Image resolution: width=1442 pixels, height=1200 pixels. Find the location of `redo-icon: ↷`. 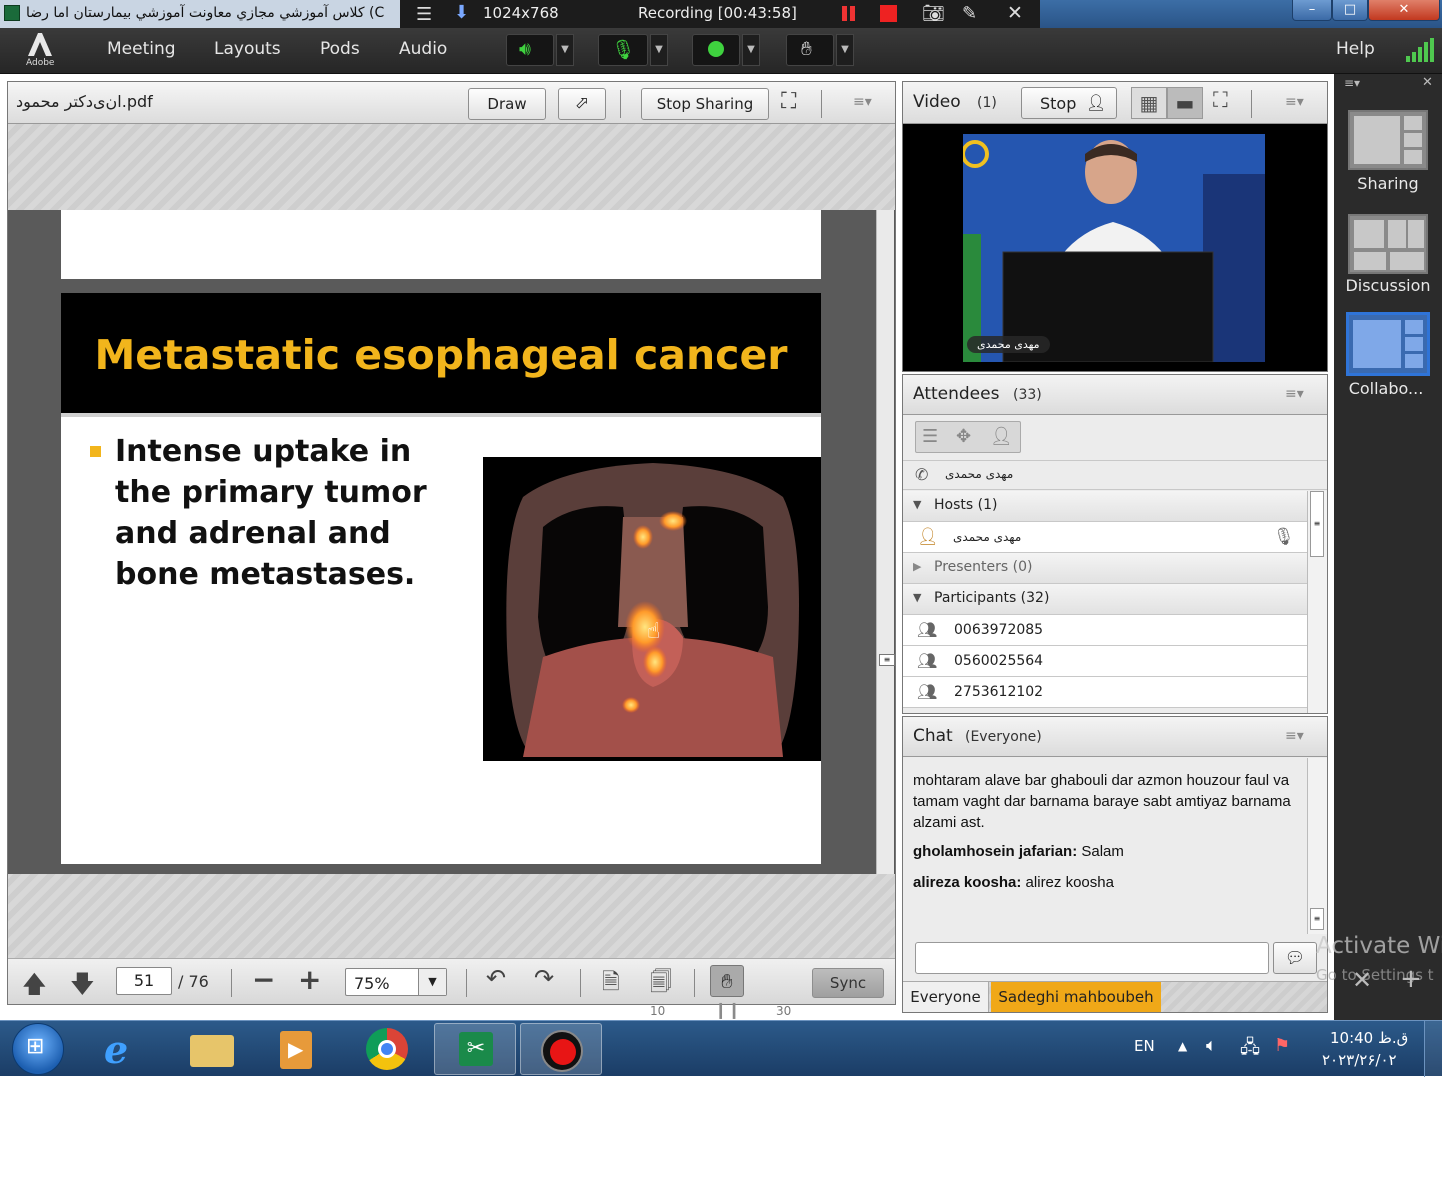

redo-icon: ↷ is located at coordinates (544, 978).